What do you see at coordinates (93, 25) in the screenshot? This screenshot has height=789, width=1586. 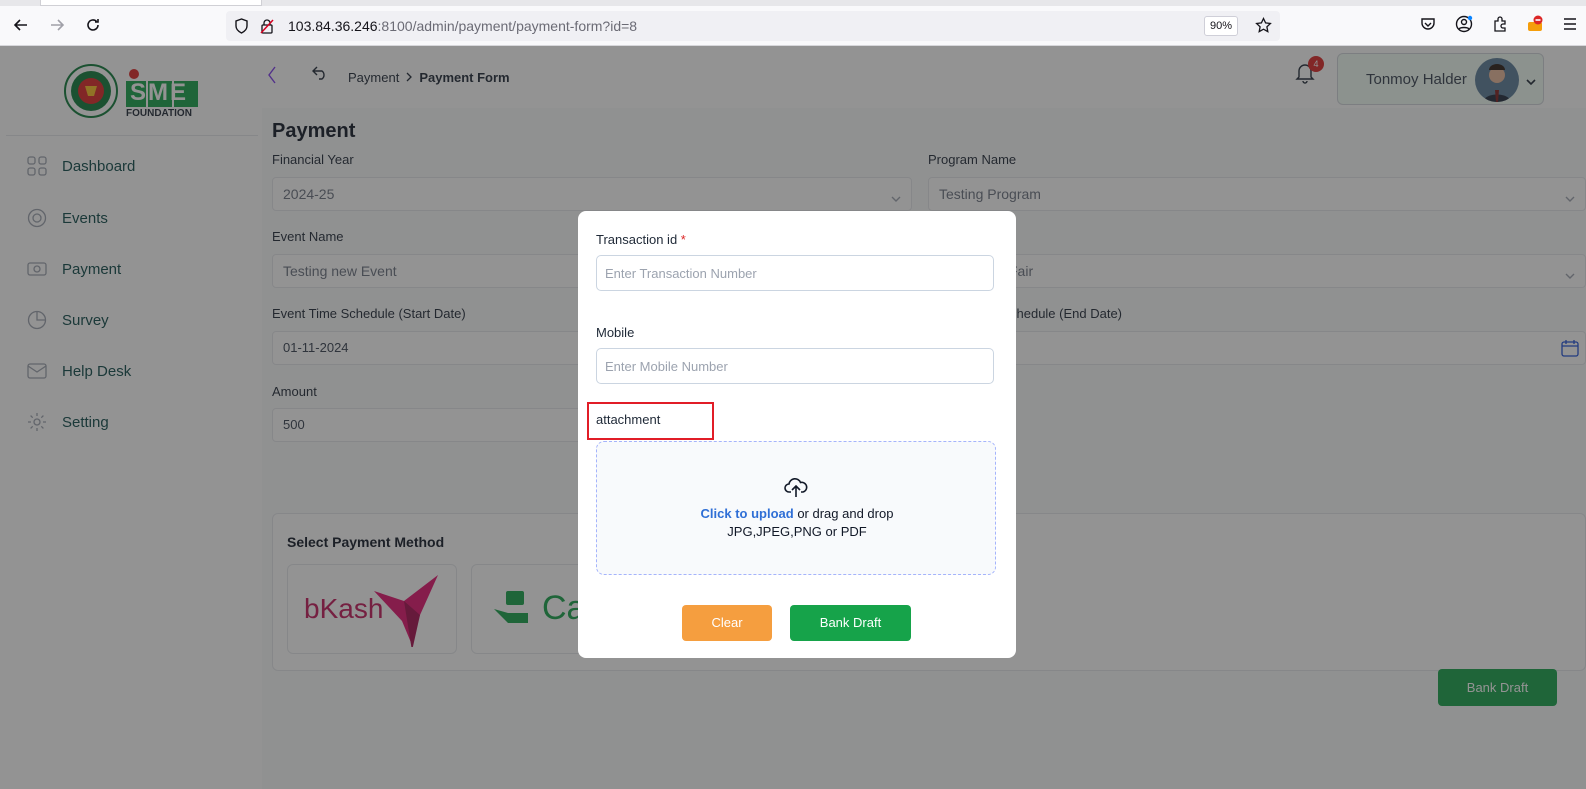 I see `reload-icon` at bounding box center [93, 25].